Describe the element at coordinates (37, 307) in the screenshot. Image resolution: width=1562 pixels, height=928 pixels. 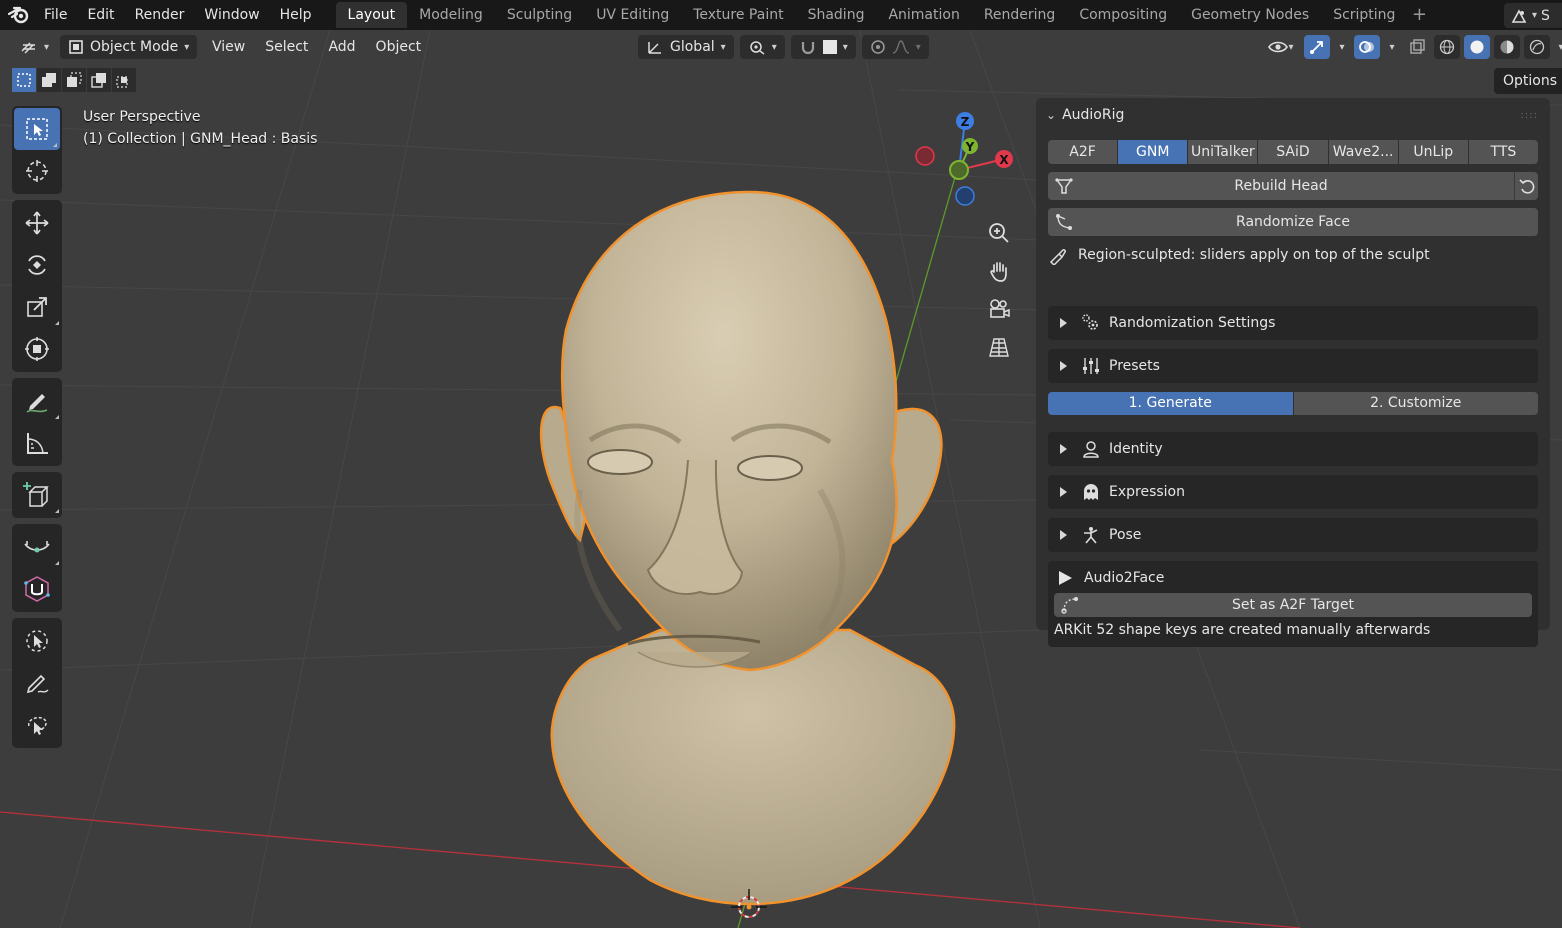
I see `scale-tool` at that location.